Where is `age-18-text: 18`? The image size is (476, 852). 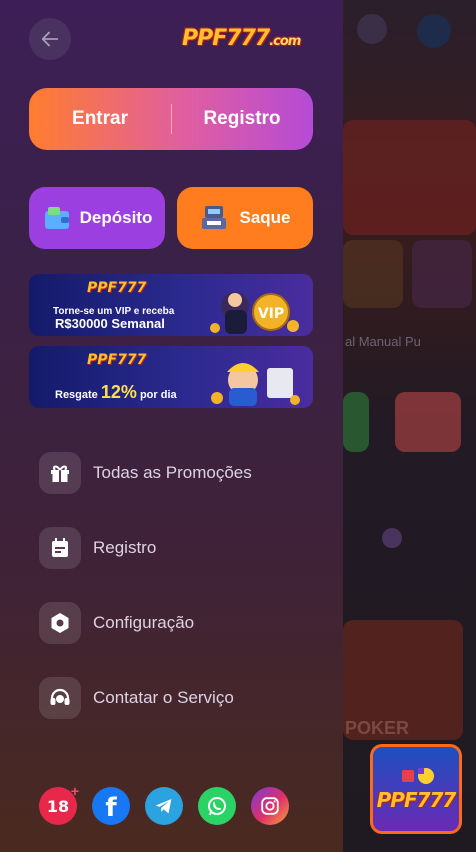
age-18-text: 18 is located at coordinates (58, 806).